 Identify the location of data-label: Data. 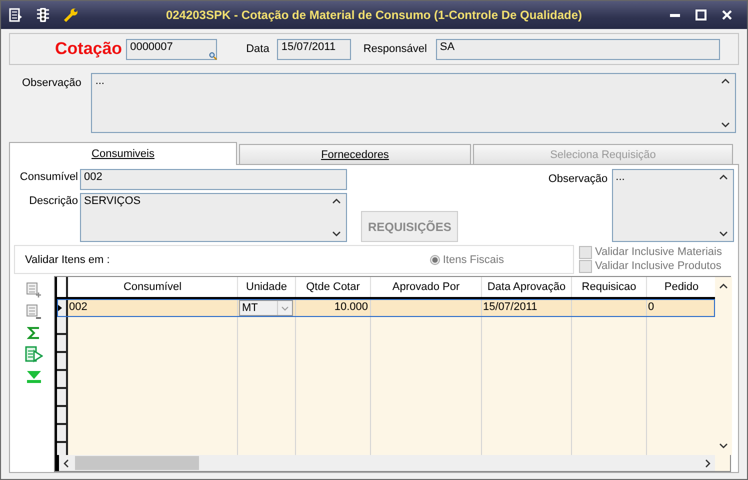
(258, 49).